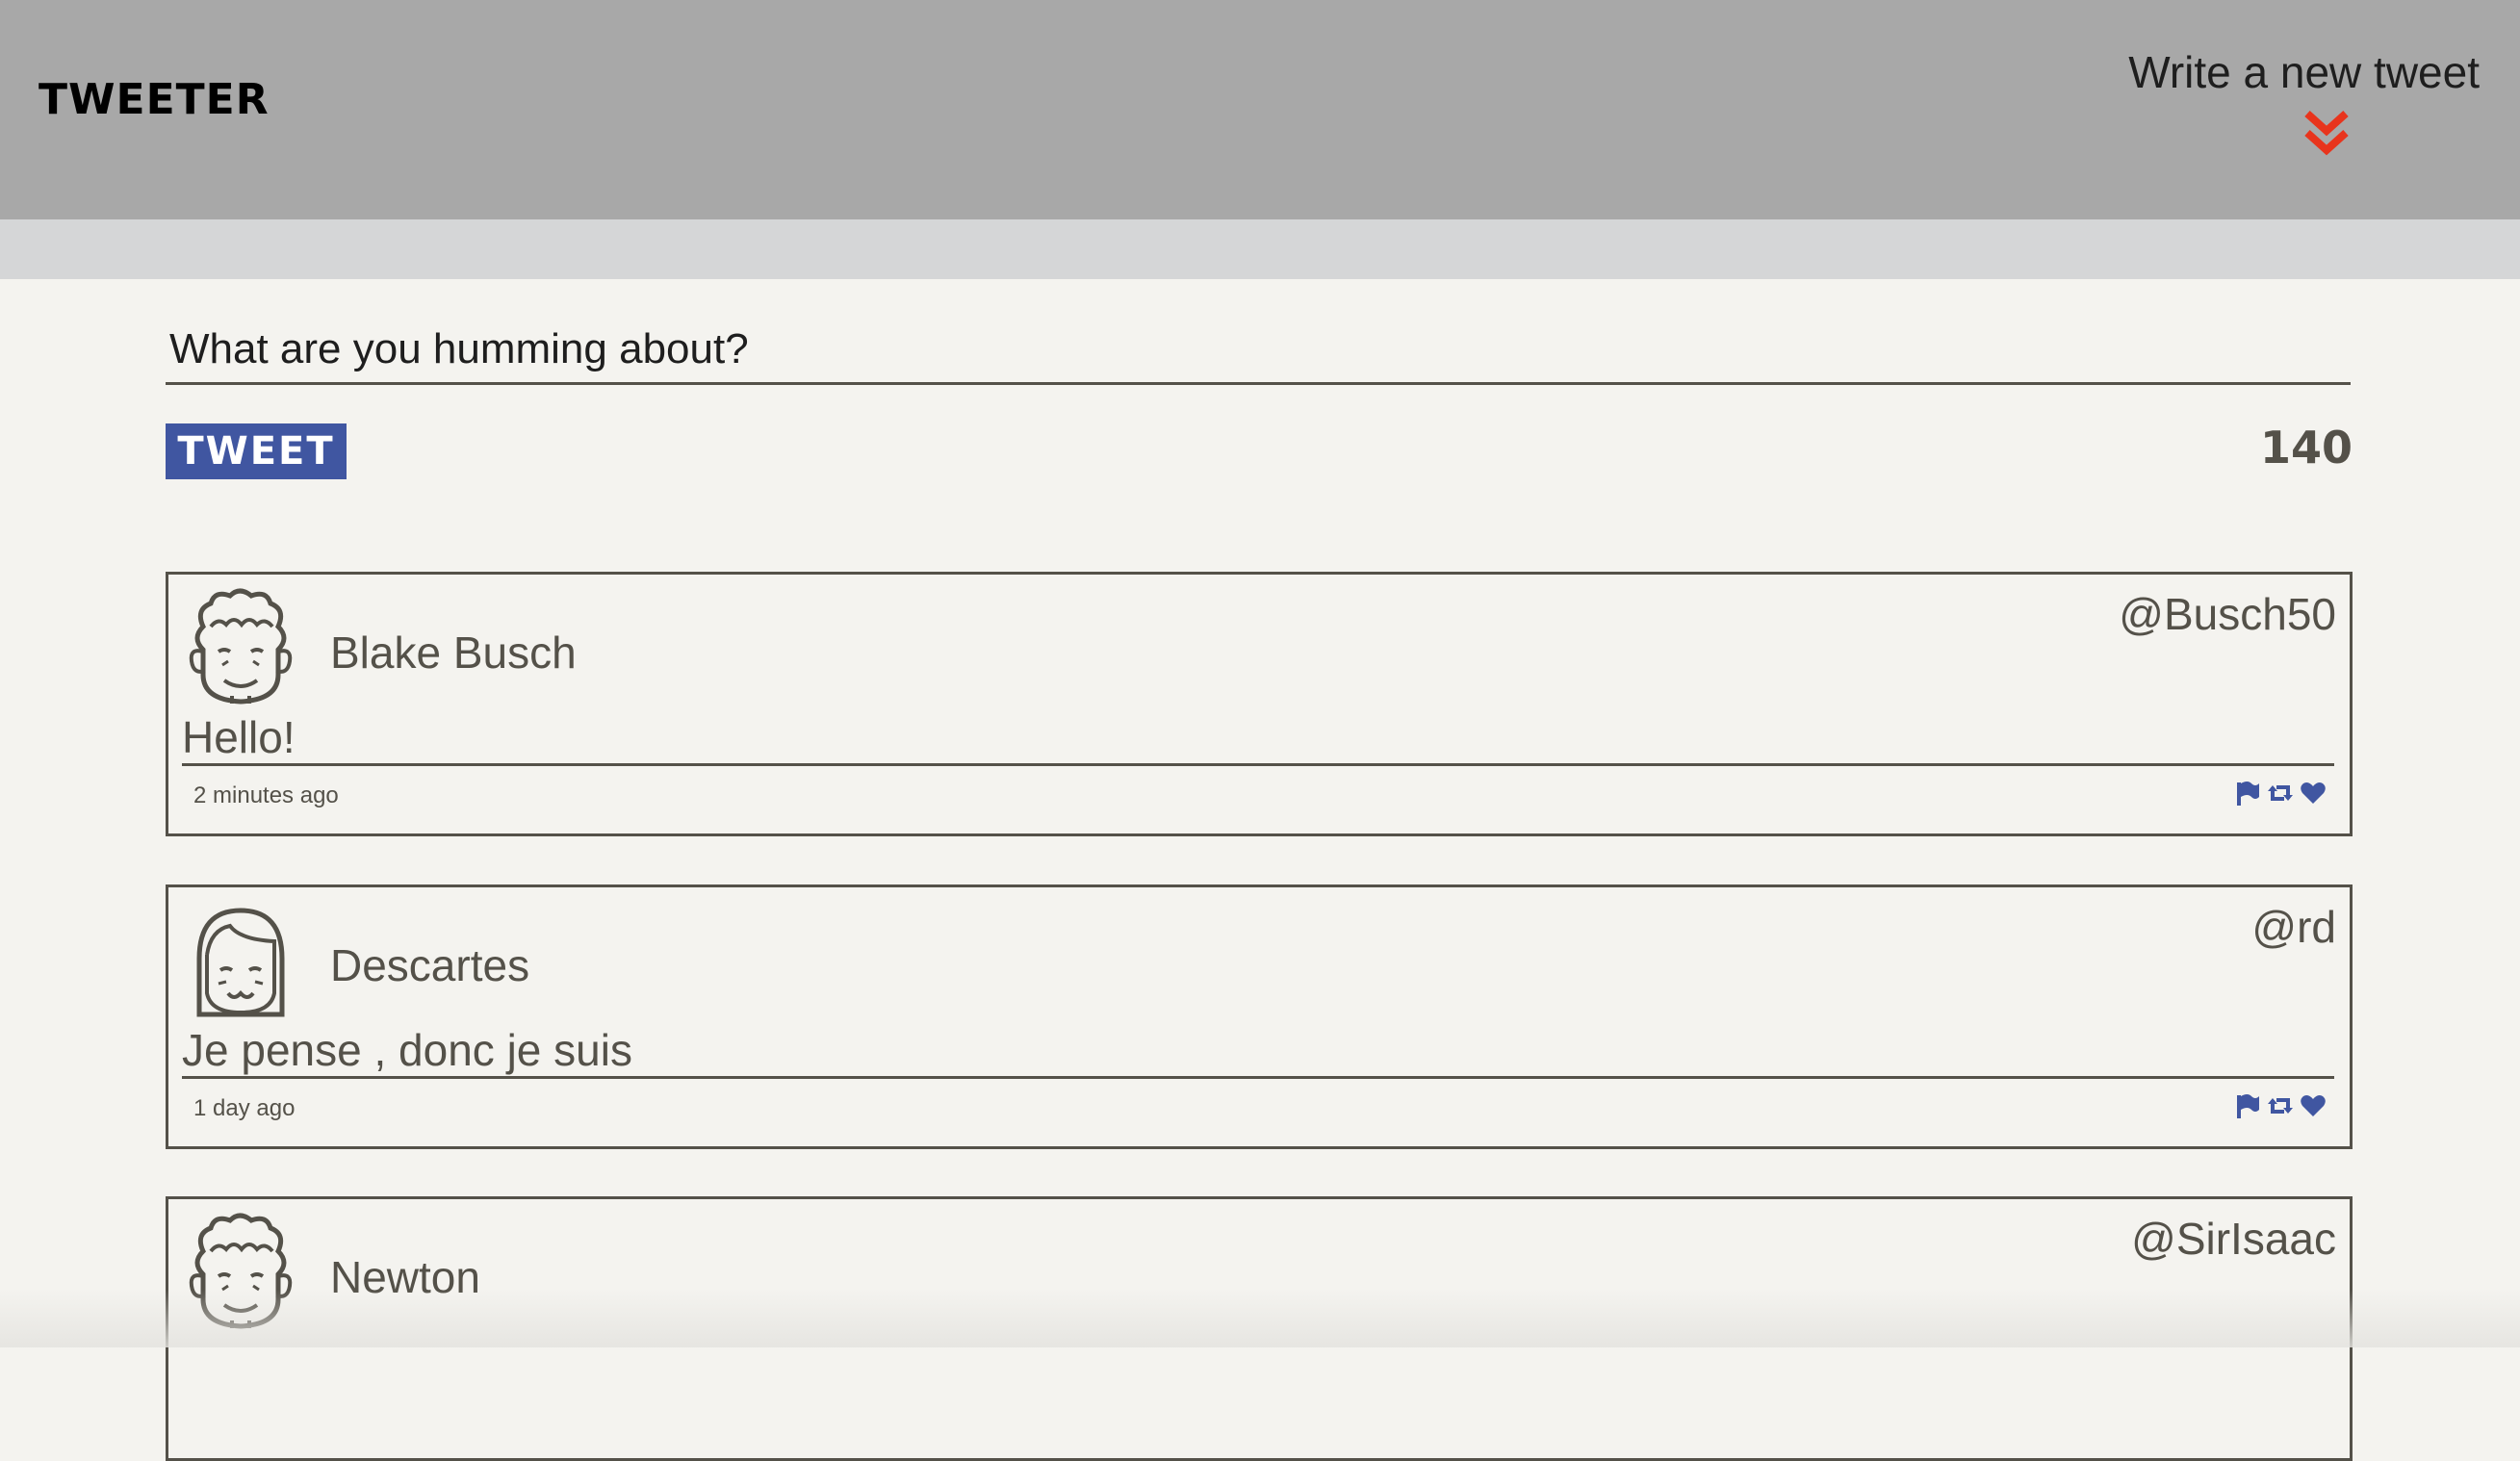 This screenshot has height=1461, width=2520. What do you see at coordinates (2227, 614) in the screenshot?
I see `tweet-author-handle: @Busch50` at bounding box center [2227, 614].